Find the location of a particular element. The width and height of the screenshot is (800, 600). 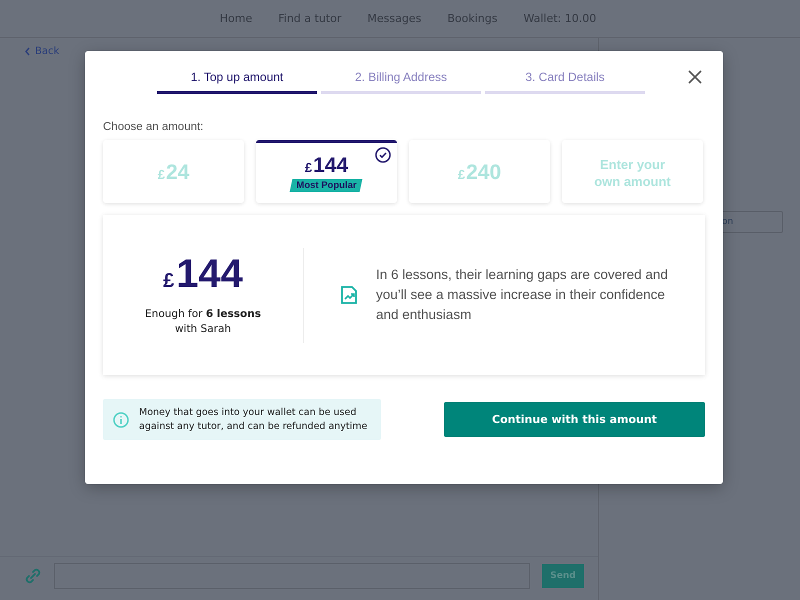

nav-link: Wallet: 10.00 is located at coordinates (559, 18).